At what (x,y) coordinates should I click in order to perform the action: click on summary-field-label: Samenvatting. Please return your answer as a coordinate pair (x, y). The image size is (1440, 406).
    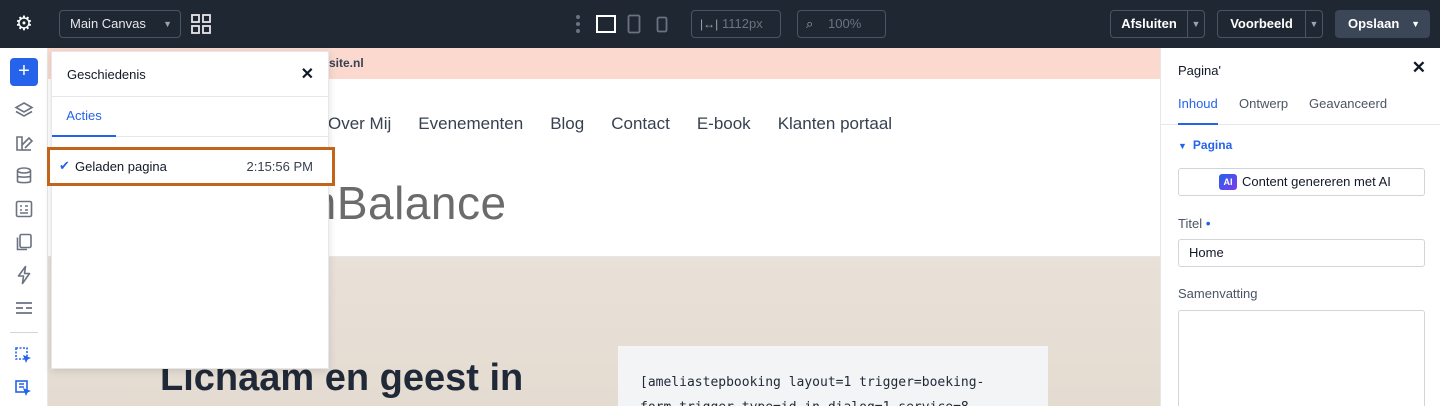
    Looking at the image, I should click on (1218, 293).